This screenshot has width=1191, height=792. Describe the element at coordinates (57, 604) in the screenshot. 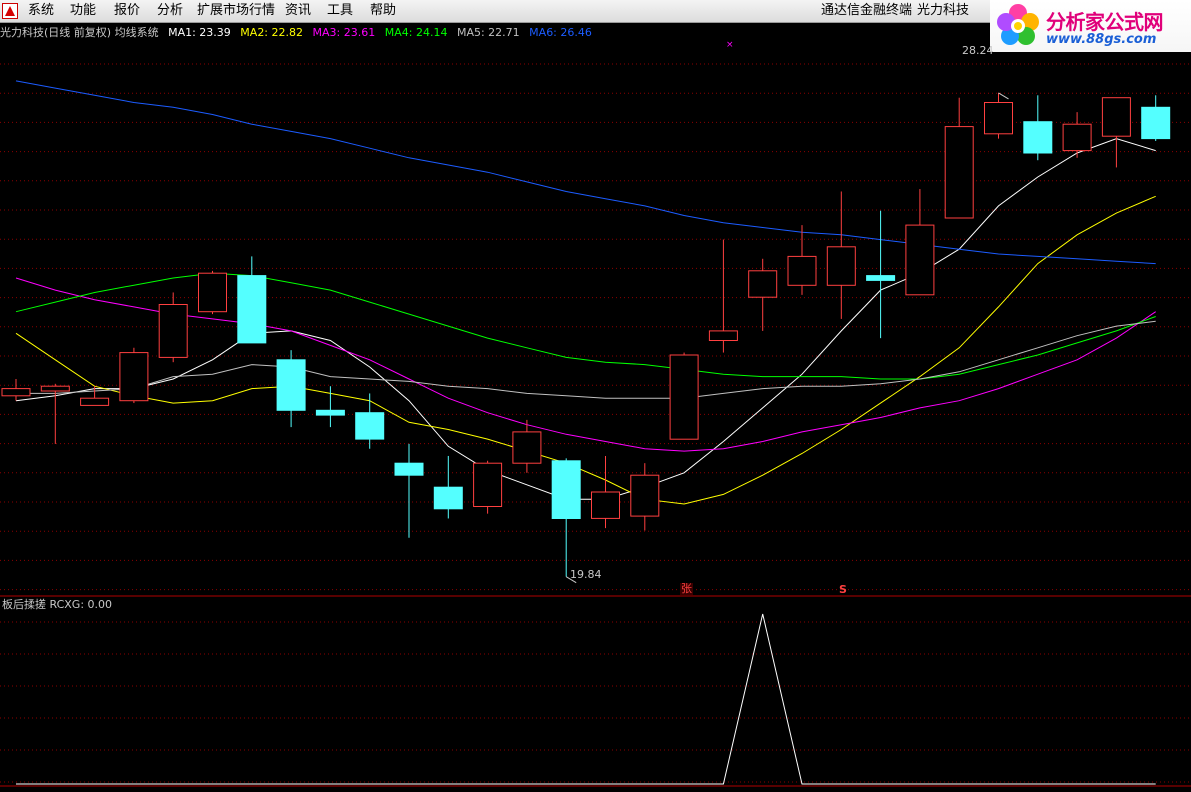

I see `sub-indicator-label: 板后揉搓 RCXG: 0.00` at that location.